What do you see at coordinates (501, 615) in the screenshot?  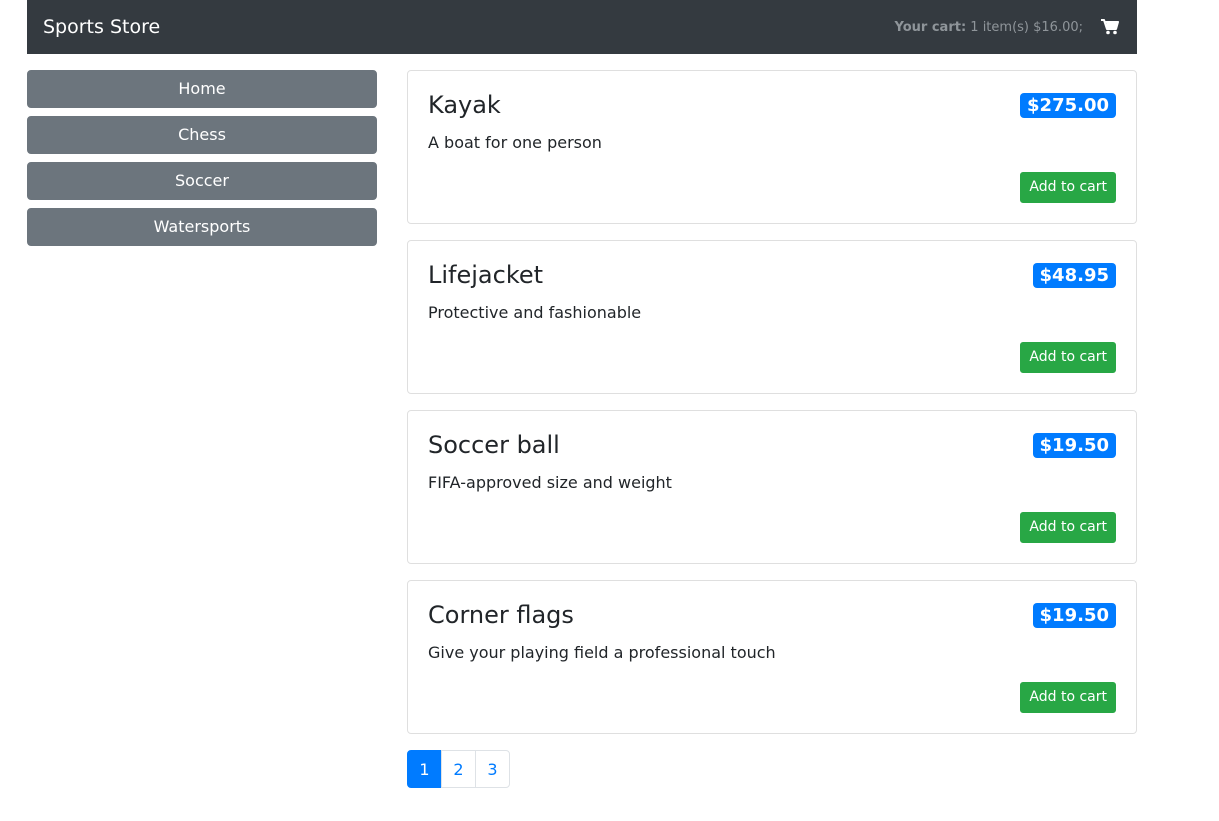 I see `product-name: Corner flags` at bounding box center [501, 615].